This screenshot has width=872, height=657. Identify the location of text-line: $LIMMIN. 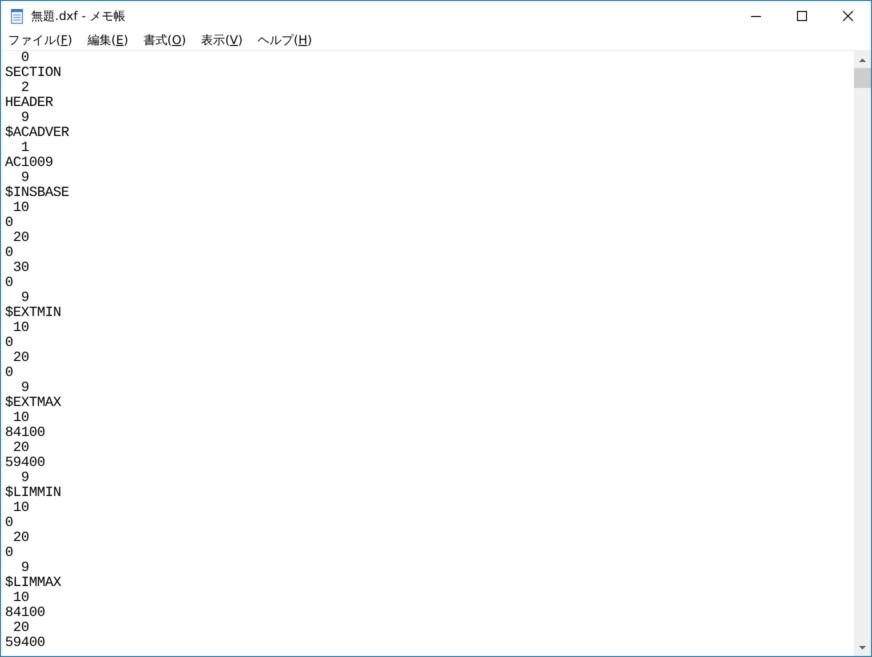
(33, 493).